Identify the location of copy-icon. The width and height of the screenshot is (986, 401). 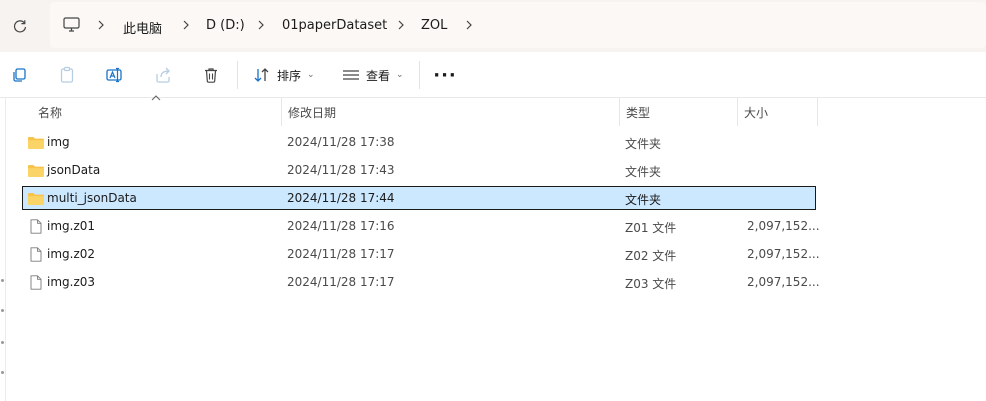
(19, 75).